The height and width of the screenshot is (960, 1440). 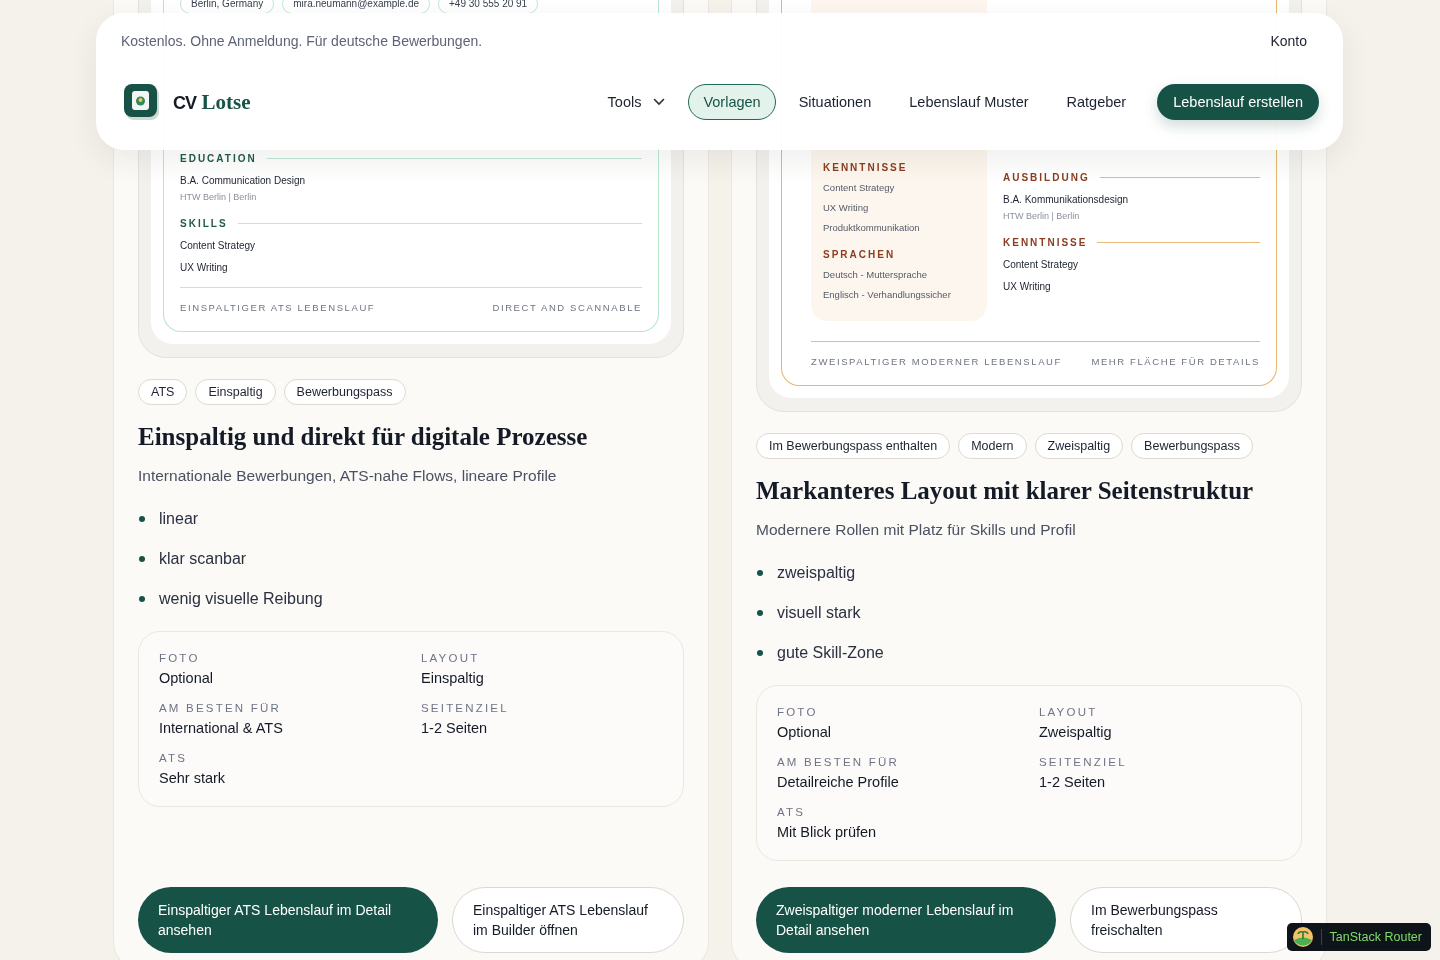 What do you see at coordinates (193, 778) in the screenshot?
I see `fact-value: Sehr stark` at bounding box center [193, 778].